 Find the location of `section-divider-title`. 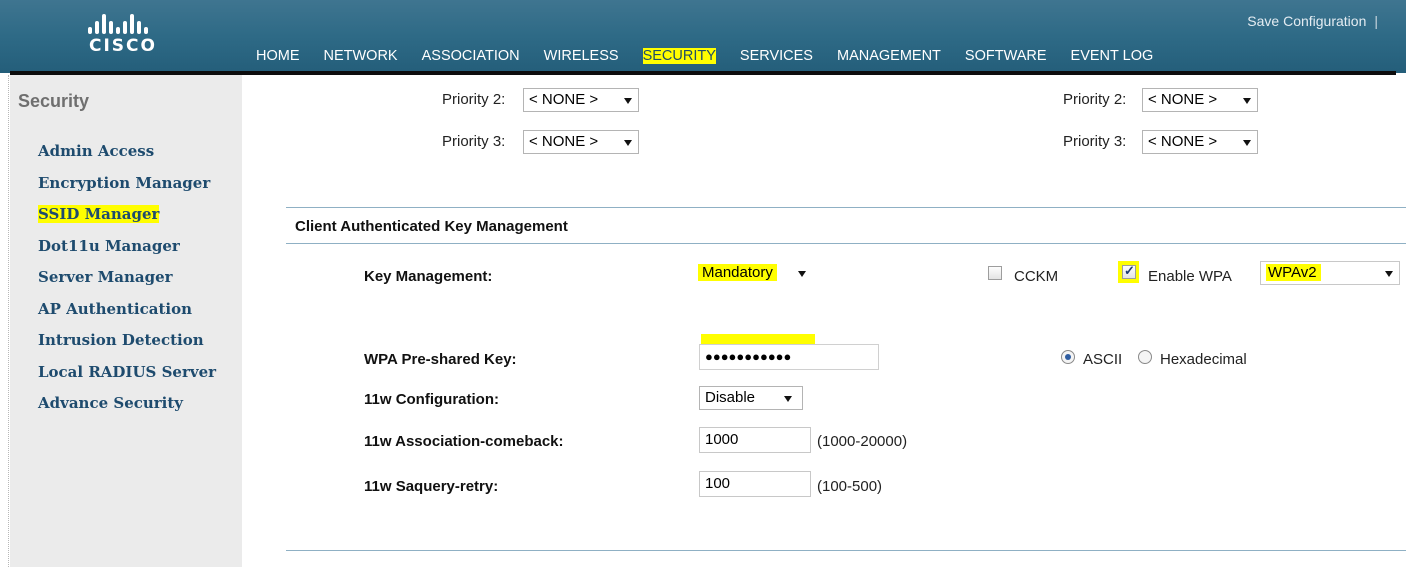

section-divider-title is located at coordinates (846, 243).